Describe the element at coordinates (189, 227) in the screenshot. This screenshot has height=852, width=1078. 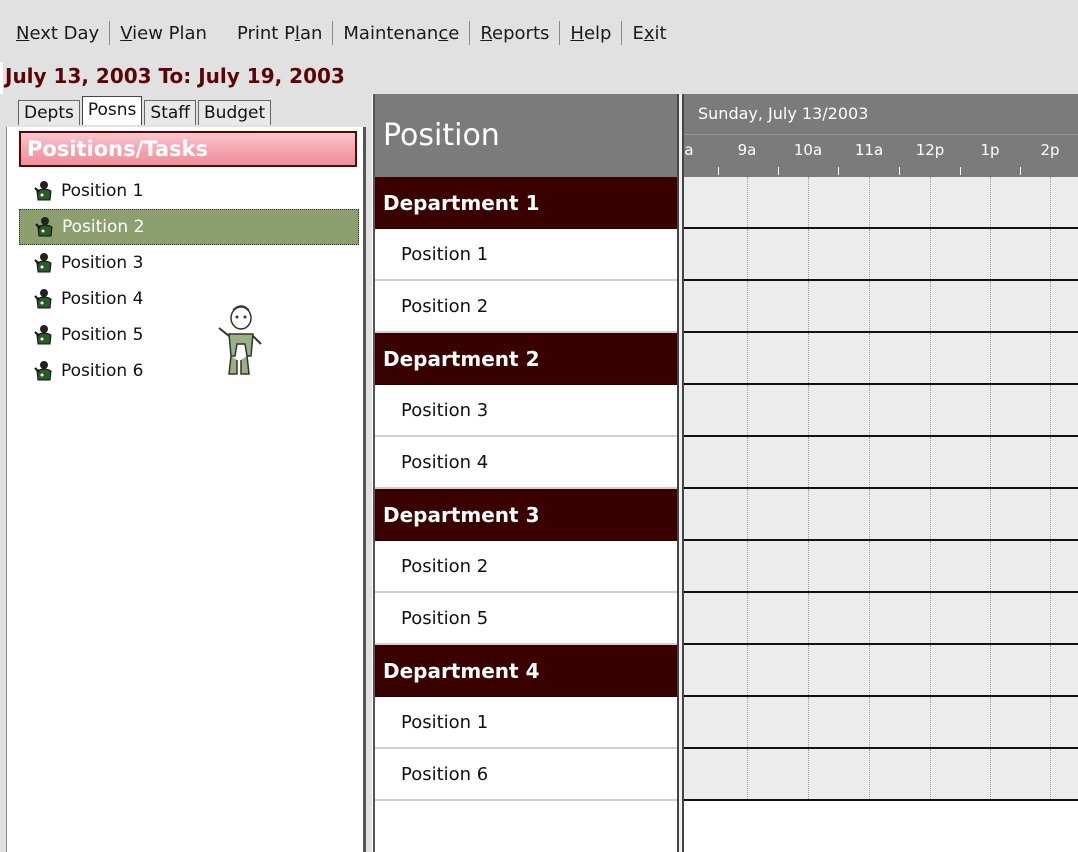
I see `position-list-item: Position 2` at that location.